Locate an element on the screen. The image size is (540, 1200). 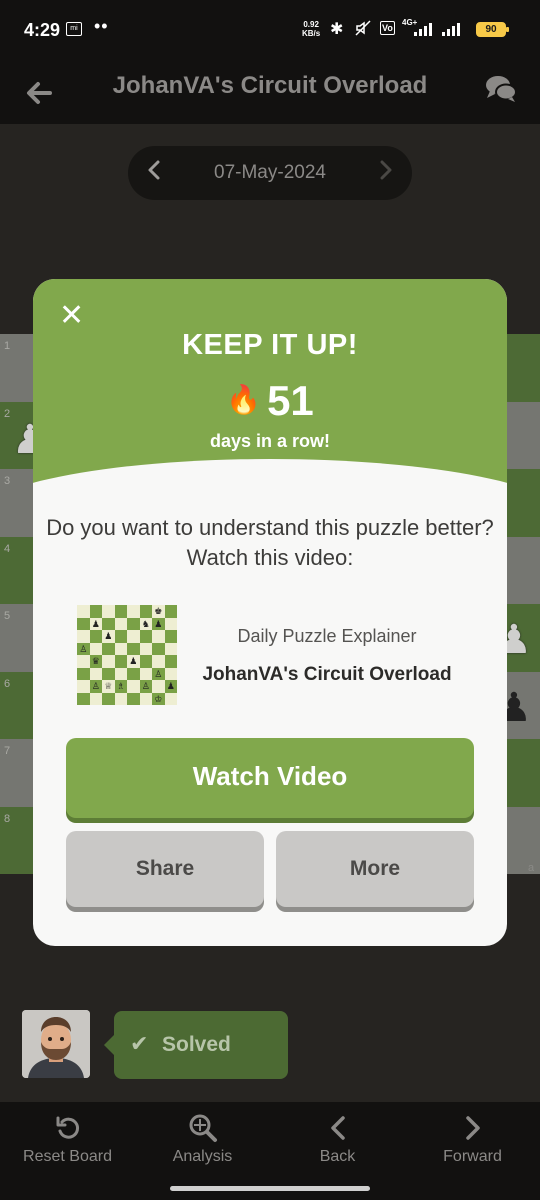
video-subtitle: Daily Puzzle Explainer is located at coordinates (327, 636).